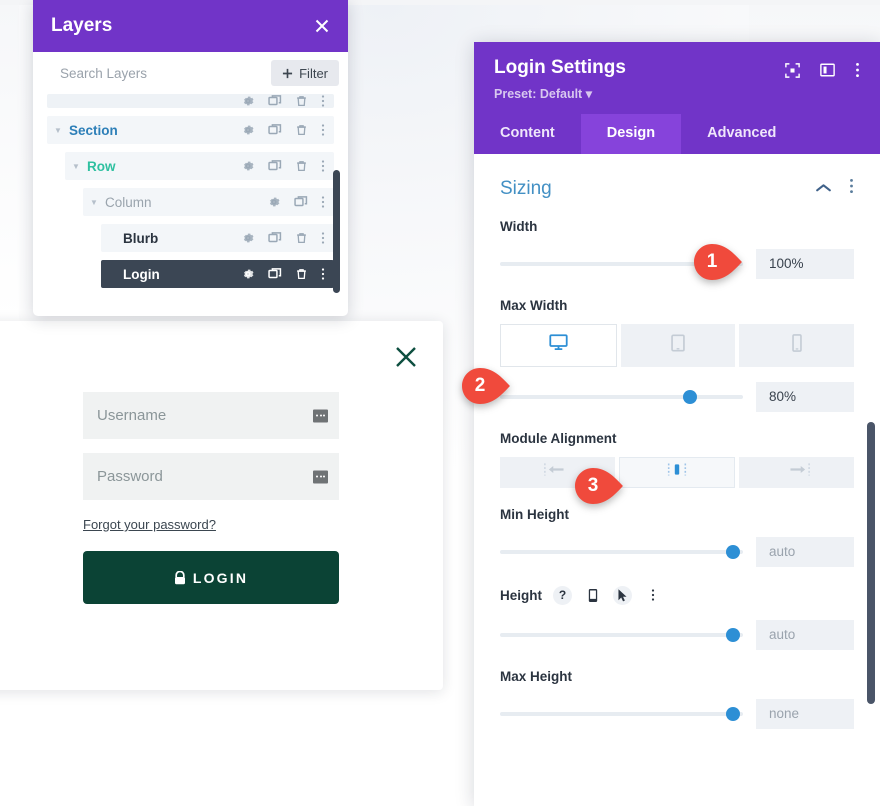 This screenshot has width=880, height=806. I want to click on field-module_alignment: Module Alignment, so click(677, 459).